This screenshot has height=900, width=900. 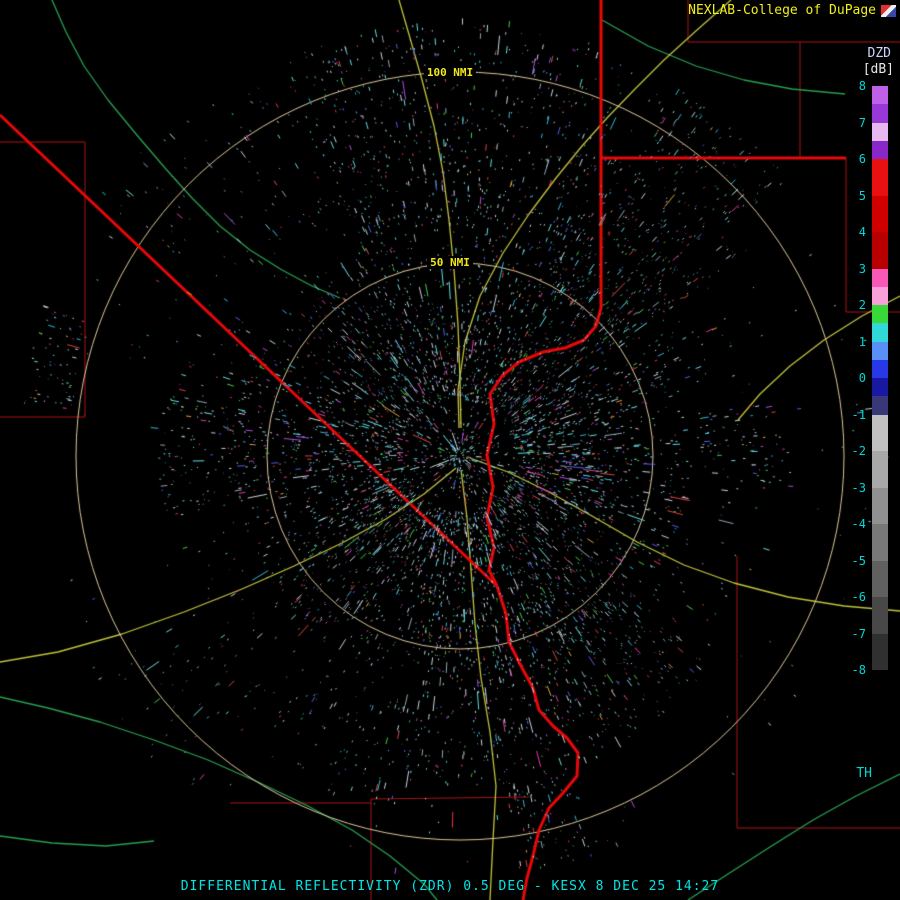 What do you see at coordinates (862, 378) in the screenshot?
I see `colorbar-tick-label: 0` at bounding box center [862, 378].